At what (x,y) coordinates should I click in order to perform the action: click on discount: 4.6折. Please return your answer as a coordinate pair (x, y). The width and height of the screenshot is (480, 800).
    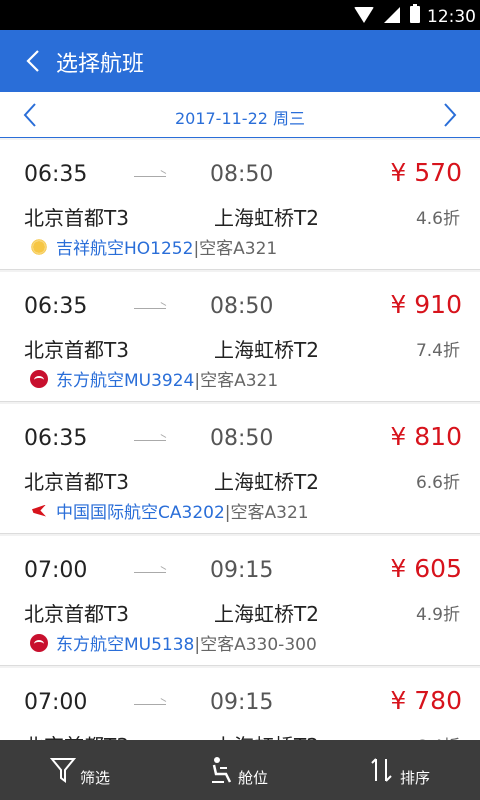
    Looking at the image, I should click on (437, 219).